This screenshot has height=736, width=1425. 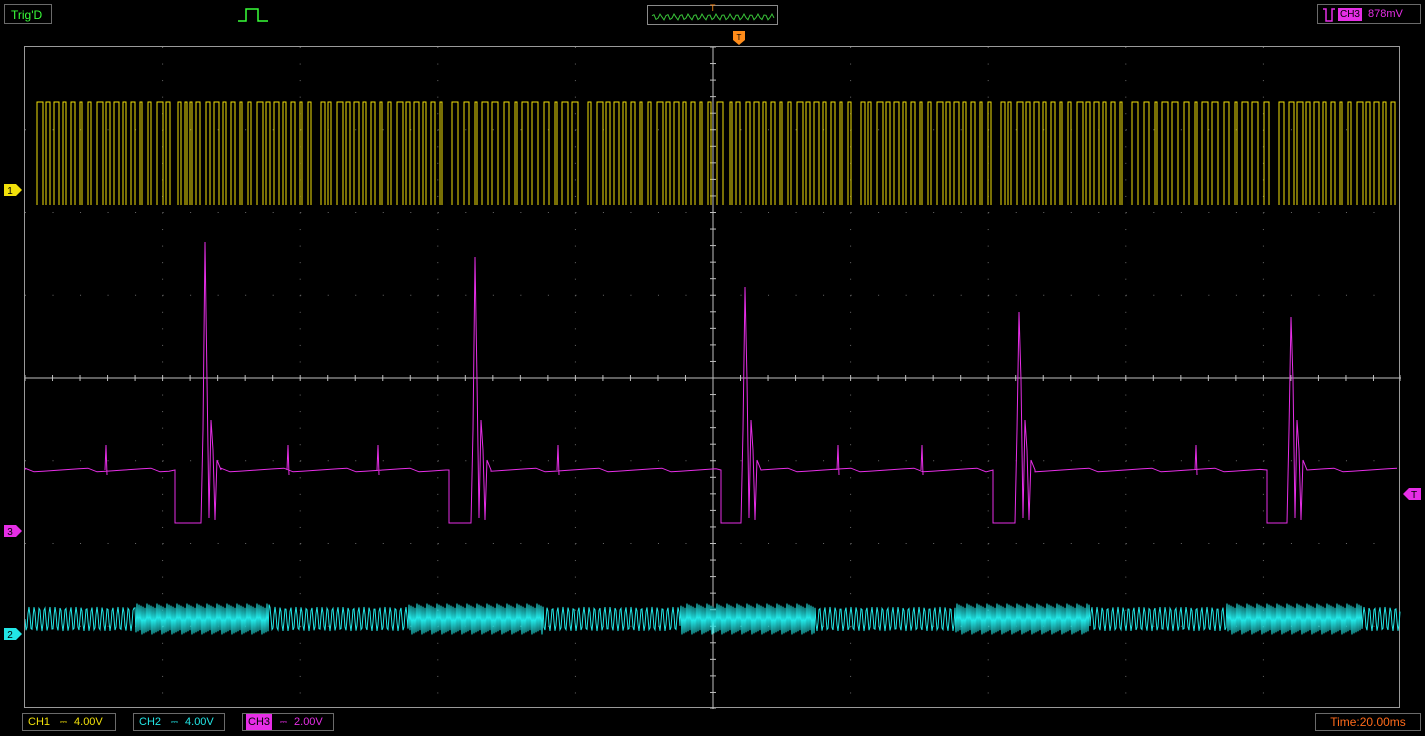 I want to click on trigger-level-marker: T, so click(x=1412, y=494).